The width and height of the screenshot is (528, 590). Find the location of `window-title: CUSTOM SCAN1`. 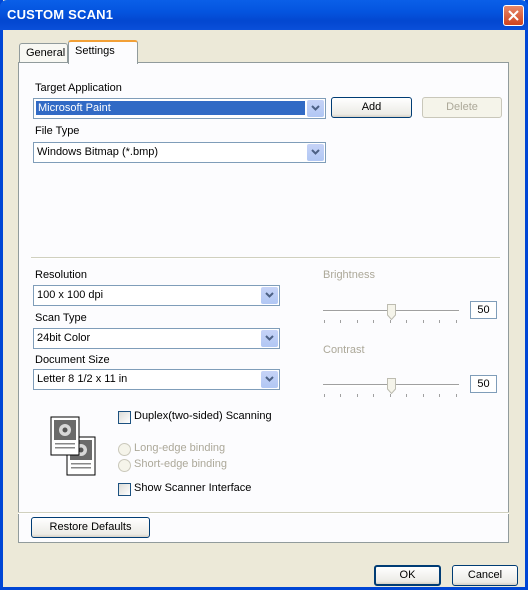

window-title: CUSTOM SCAN1 is located at coordinates (60, 14).